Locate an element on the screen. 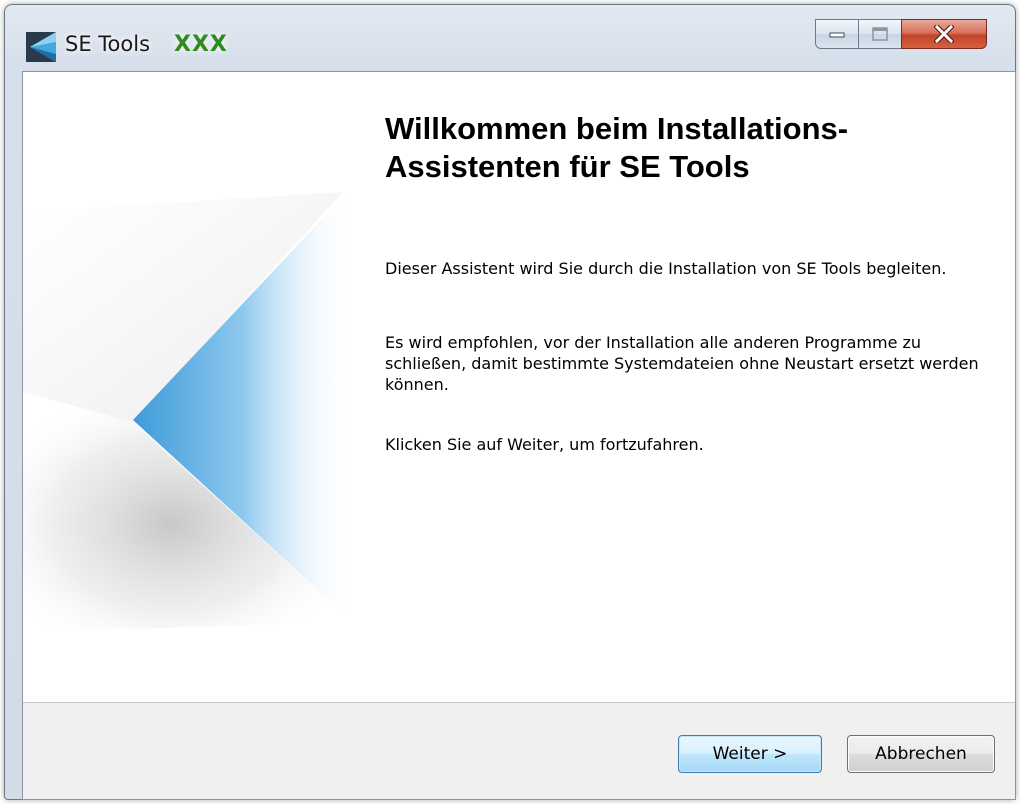 The width and height of the screenshot is (1020, 804). close-button is located at coordinates (944, 34).